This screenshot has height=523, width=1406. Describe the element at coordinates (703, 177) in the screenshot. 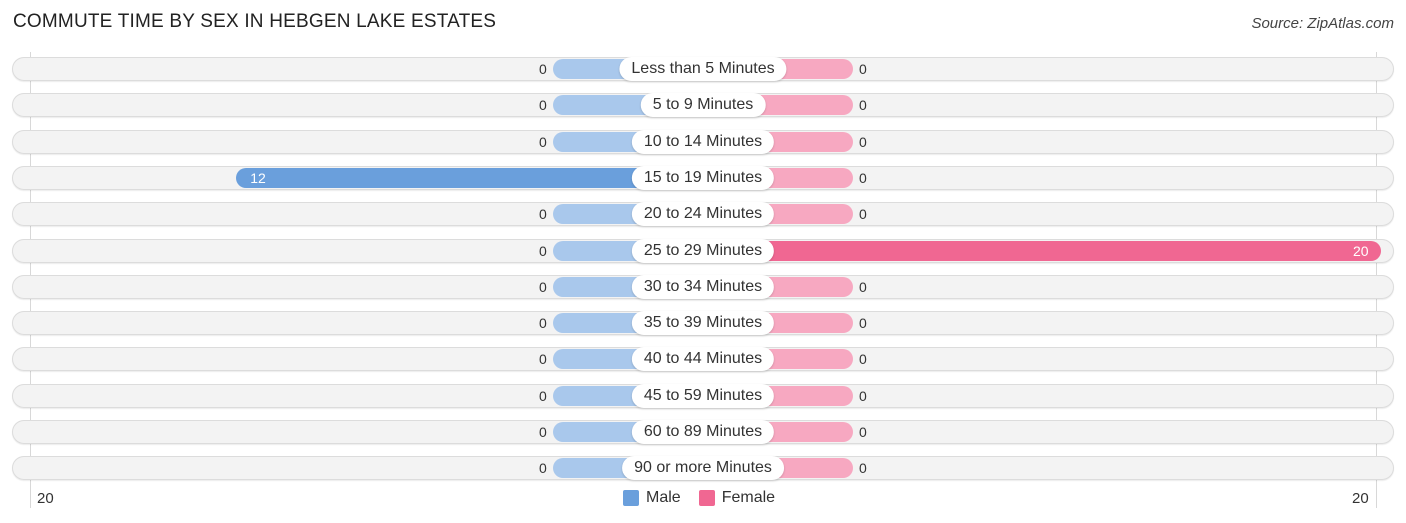

I see `category-label: 15 to 19 Minutes` at that location.